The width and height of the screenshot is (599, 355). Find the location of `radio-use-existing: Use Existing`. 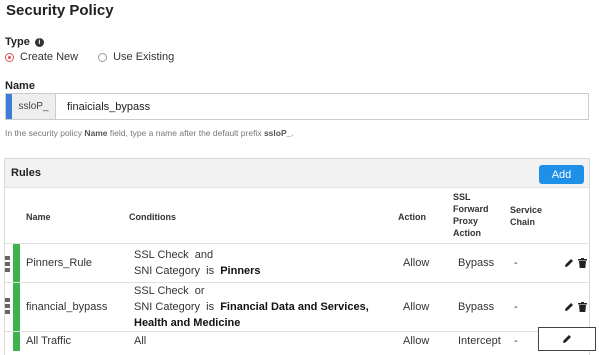

radio-use-existing: Use Existing is located at coordinates (136, 57).